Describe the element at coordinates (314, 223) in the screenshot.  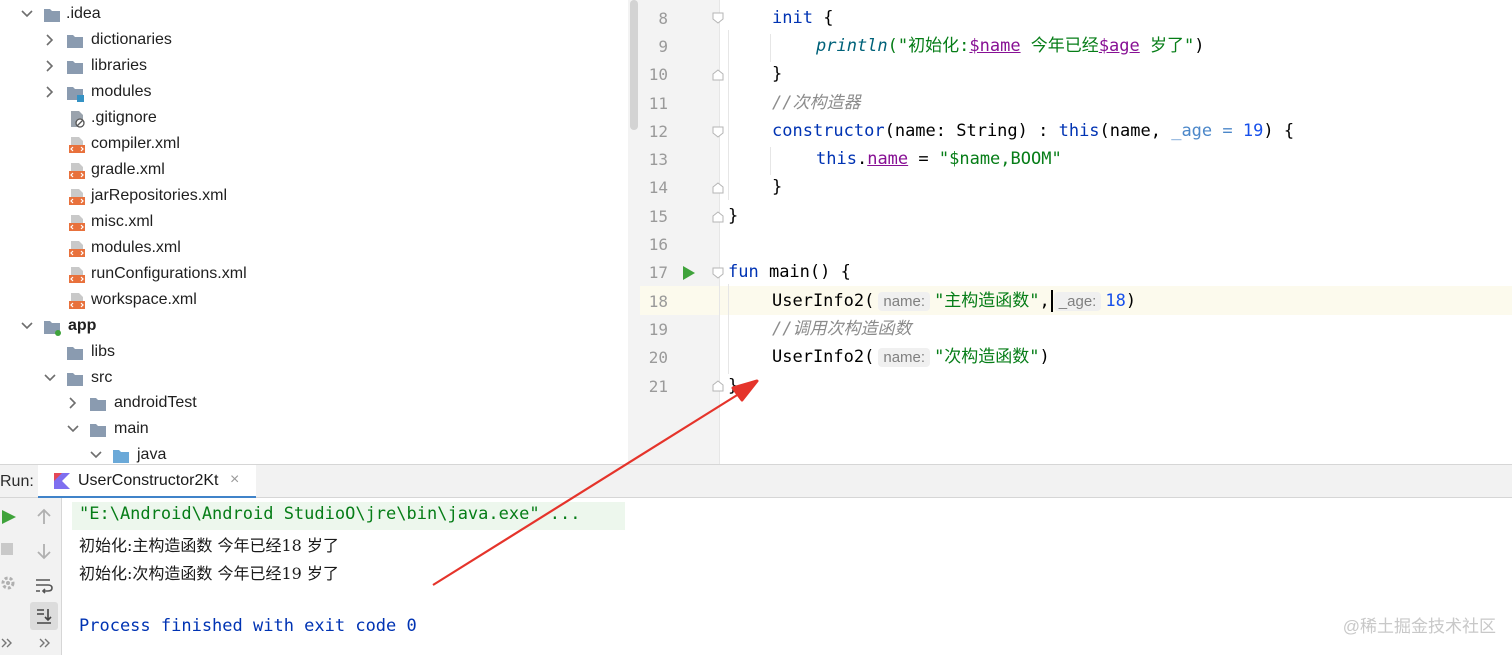
I see `tree-item-misc-xml: misc.xml` at that location.